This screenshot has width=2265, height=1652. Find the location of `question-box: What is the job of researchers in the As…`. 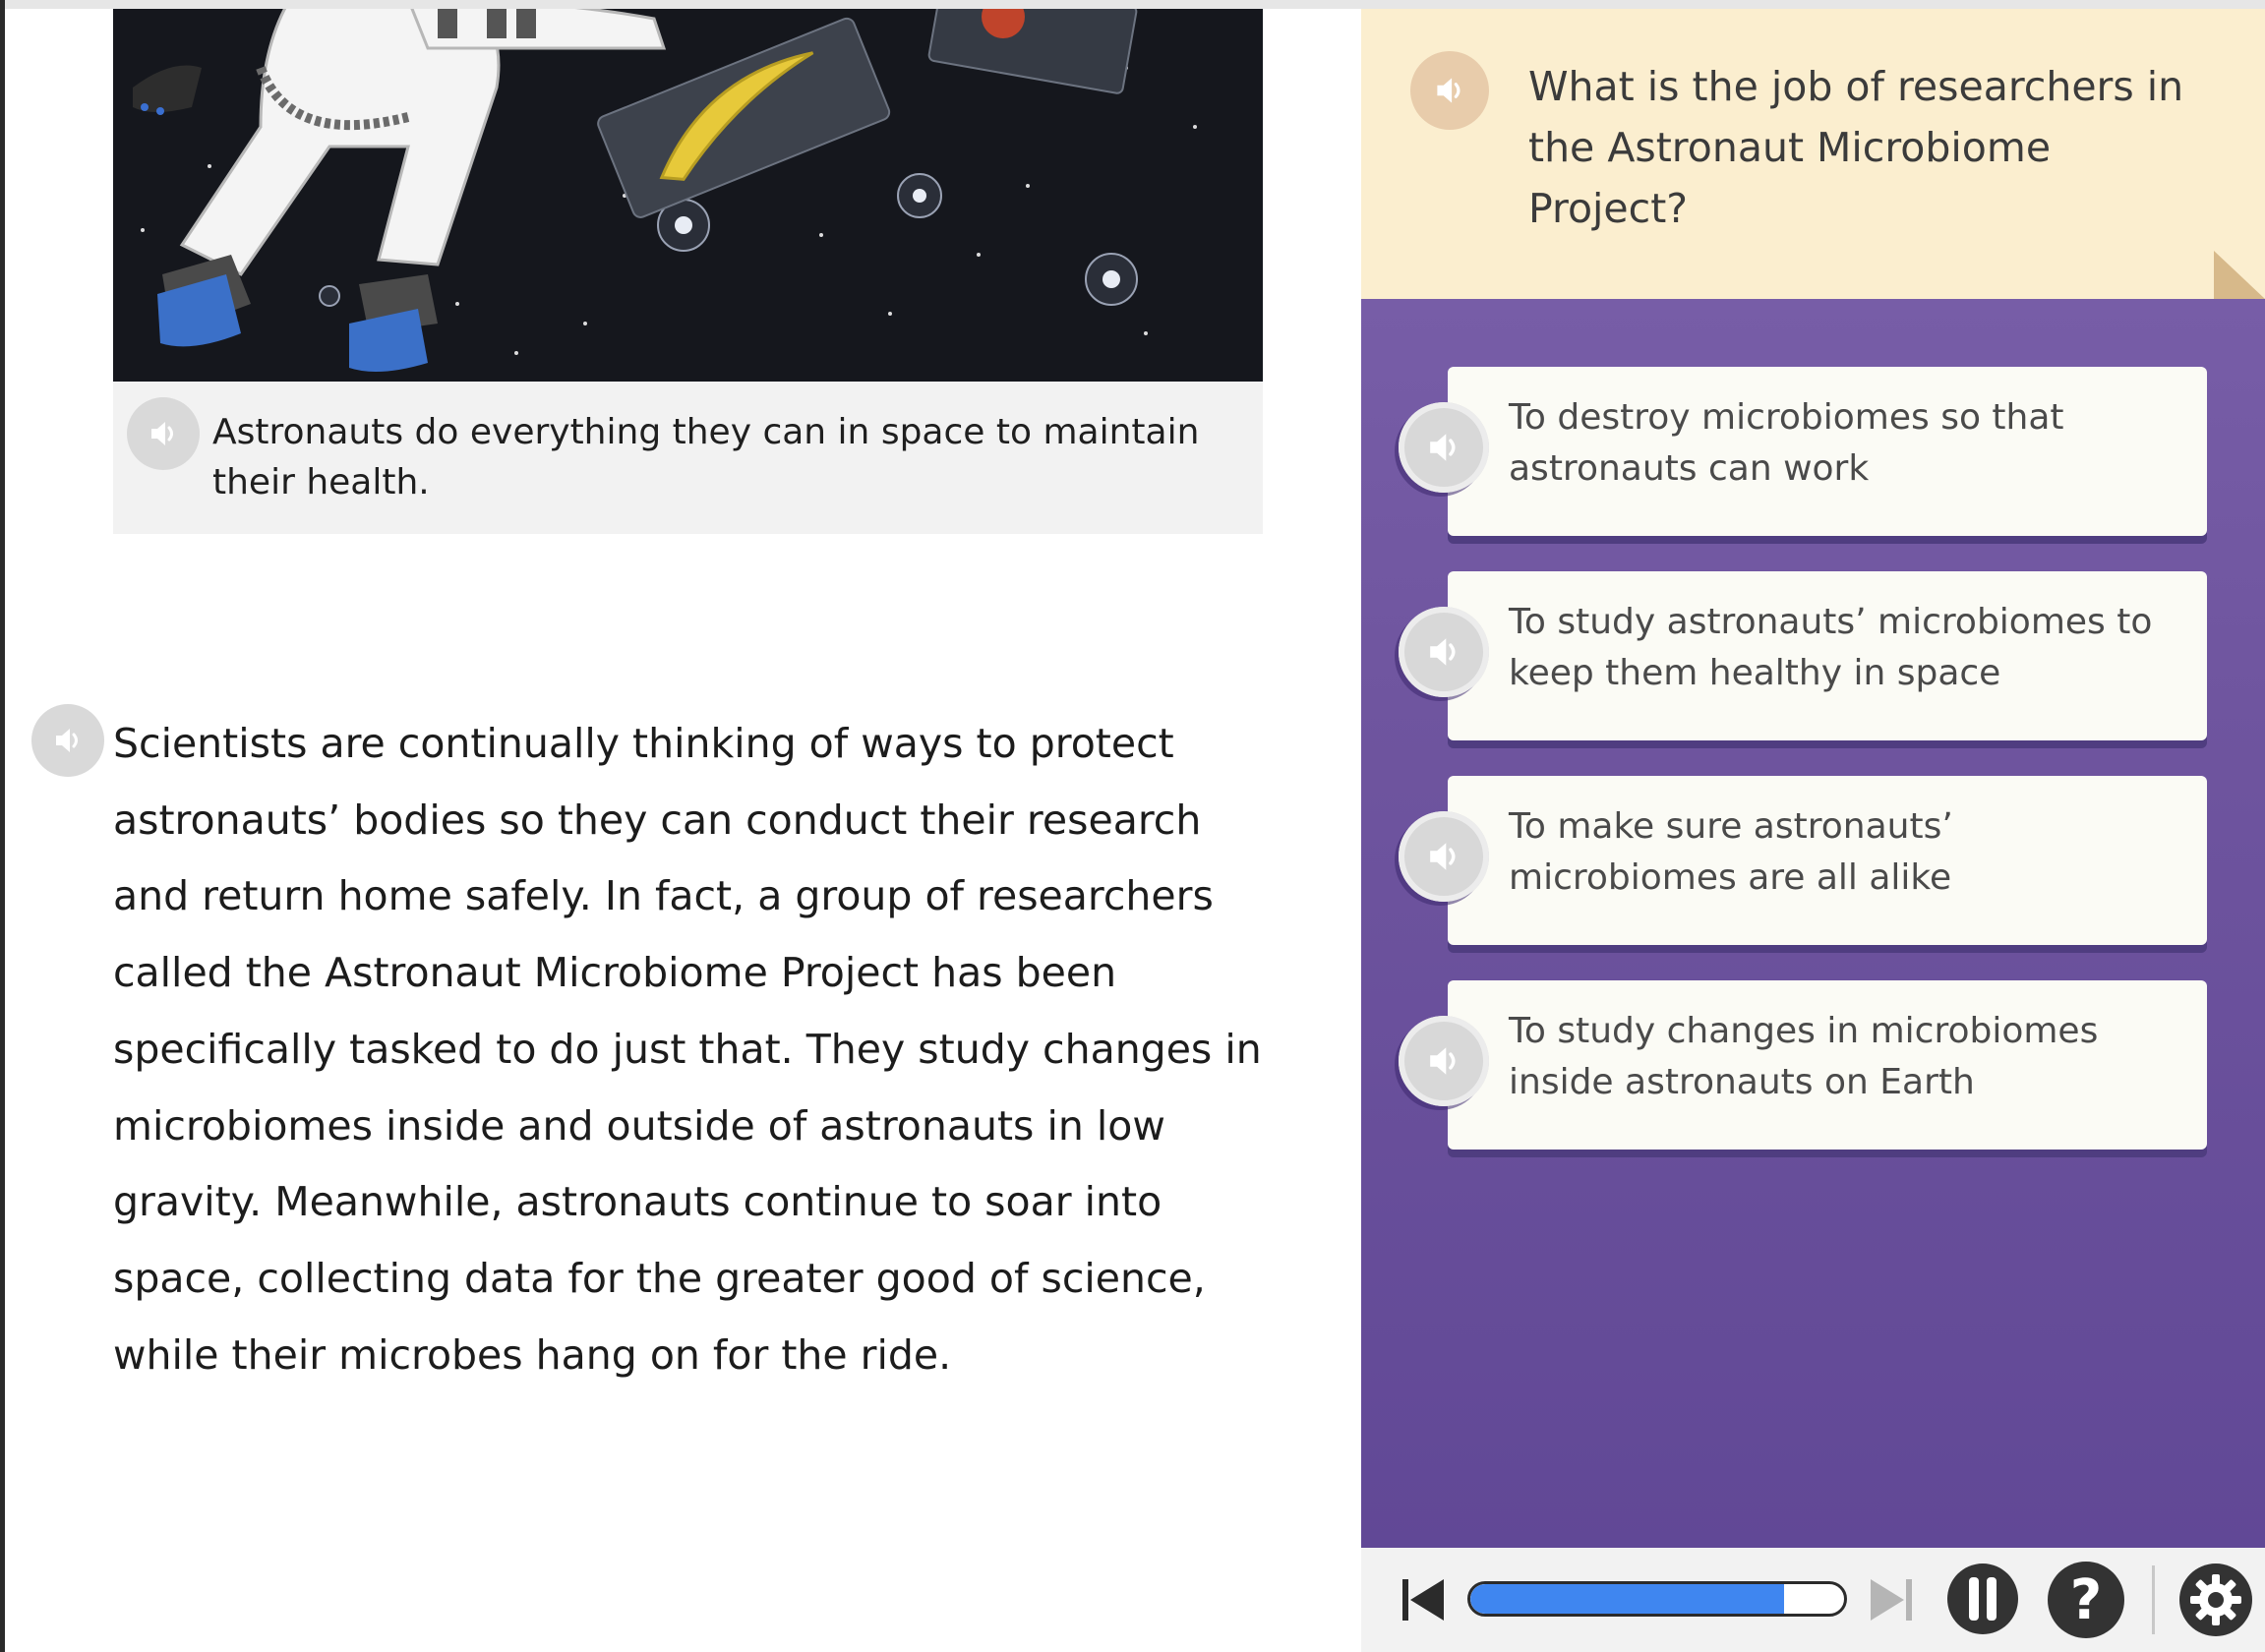

question-box: What is the job of researchers in the As… is located at coordinates (1813, 154).